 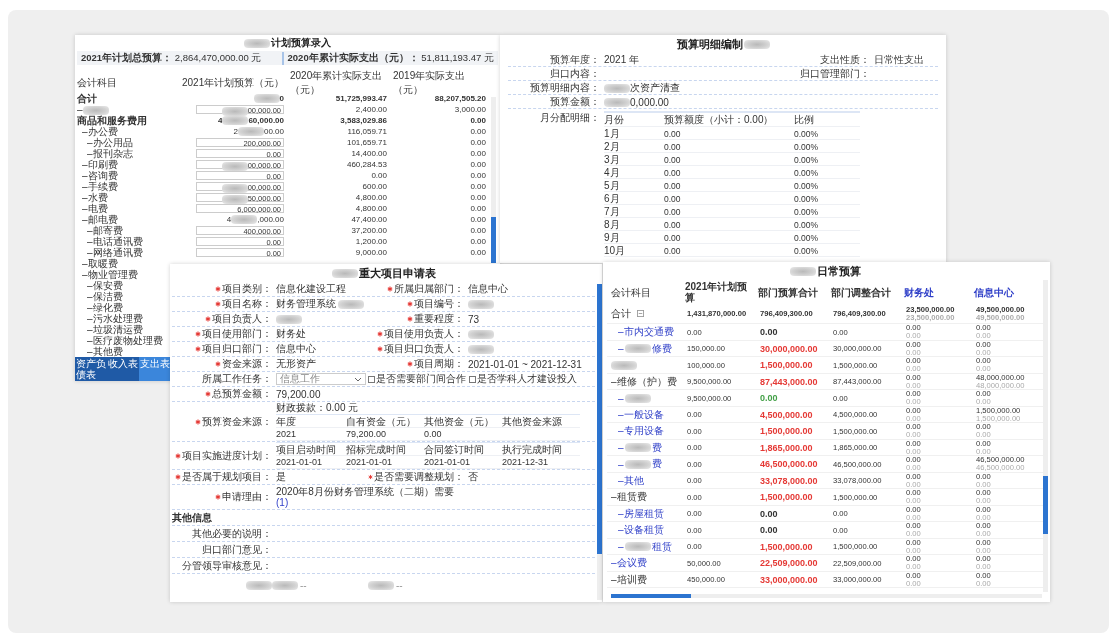 I want to click on amount-value: 101,659.71, so click(x=366, y=142).